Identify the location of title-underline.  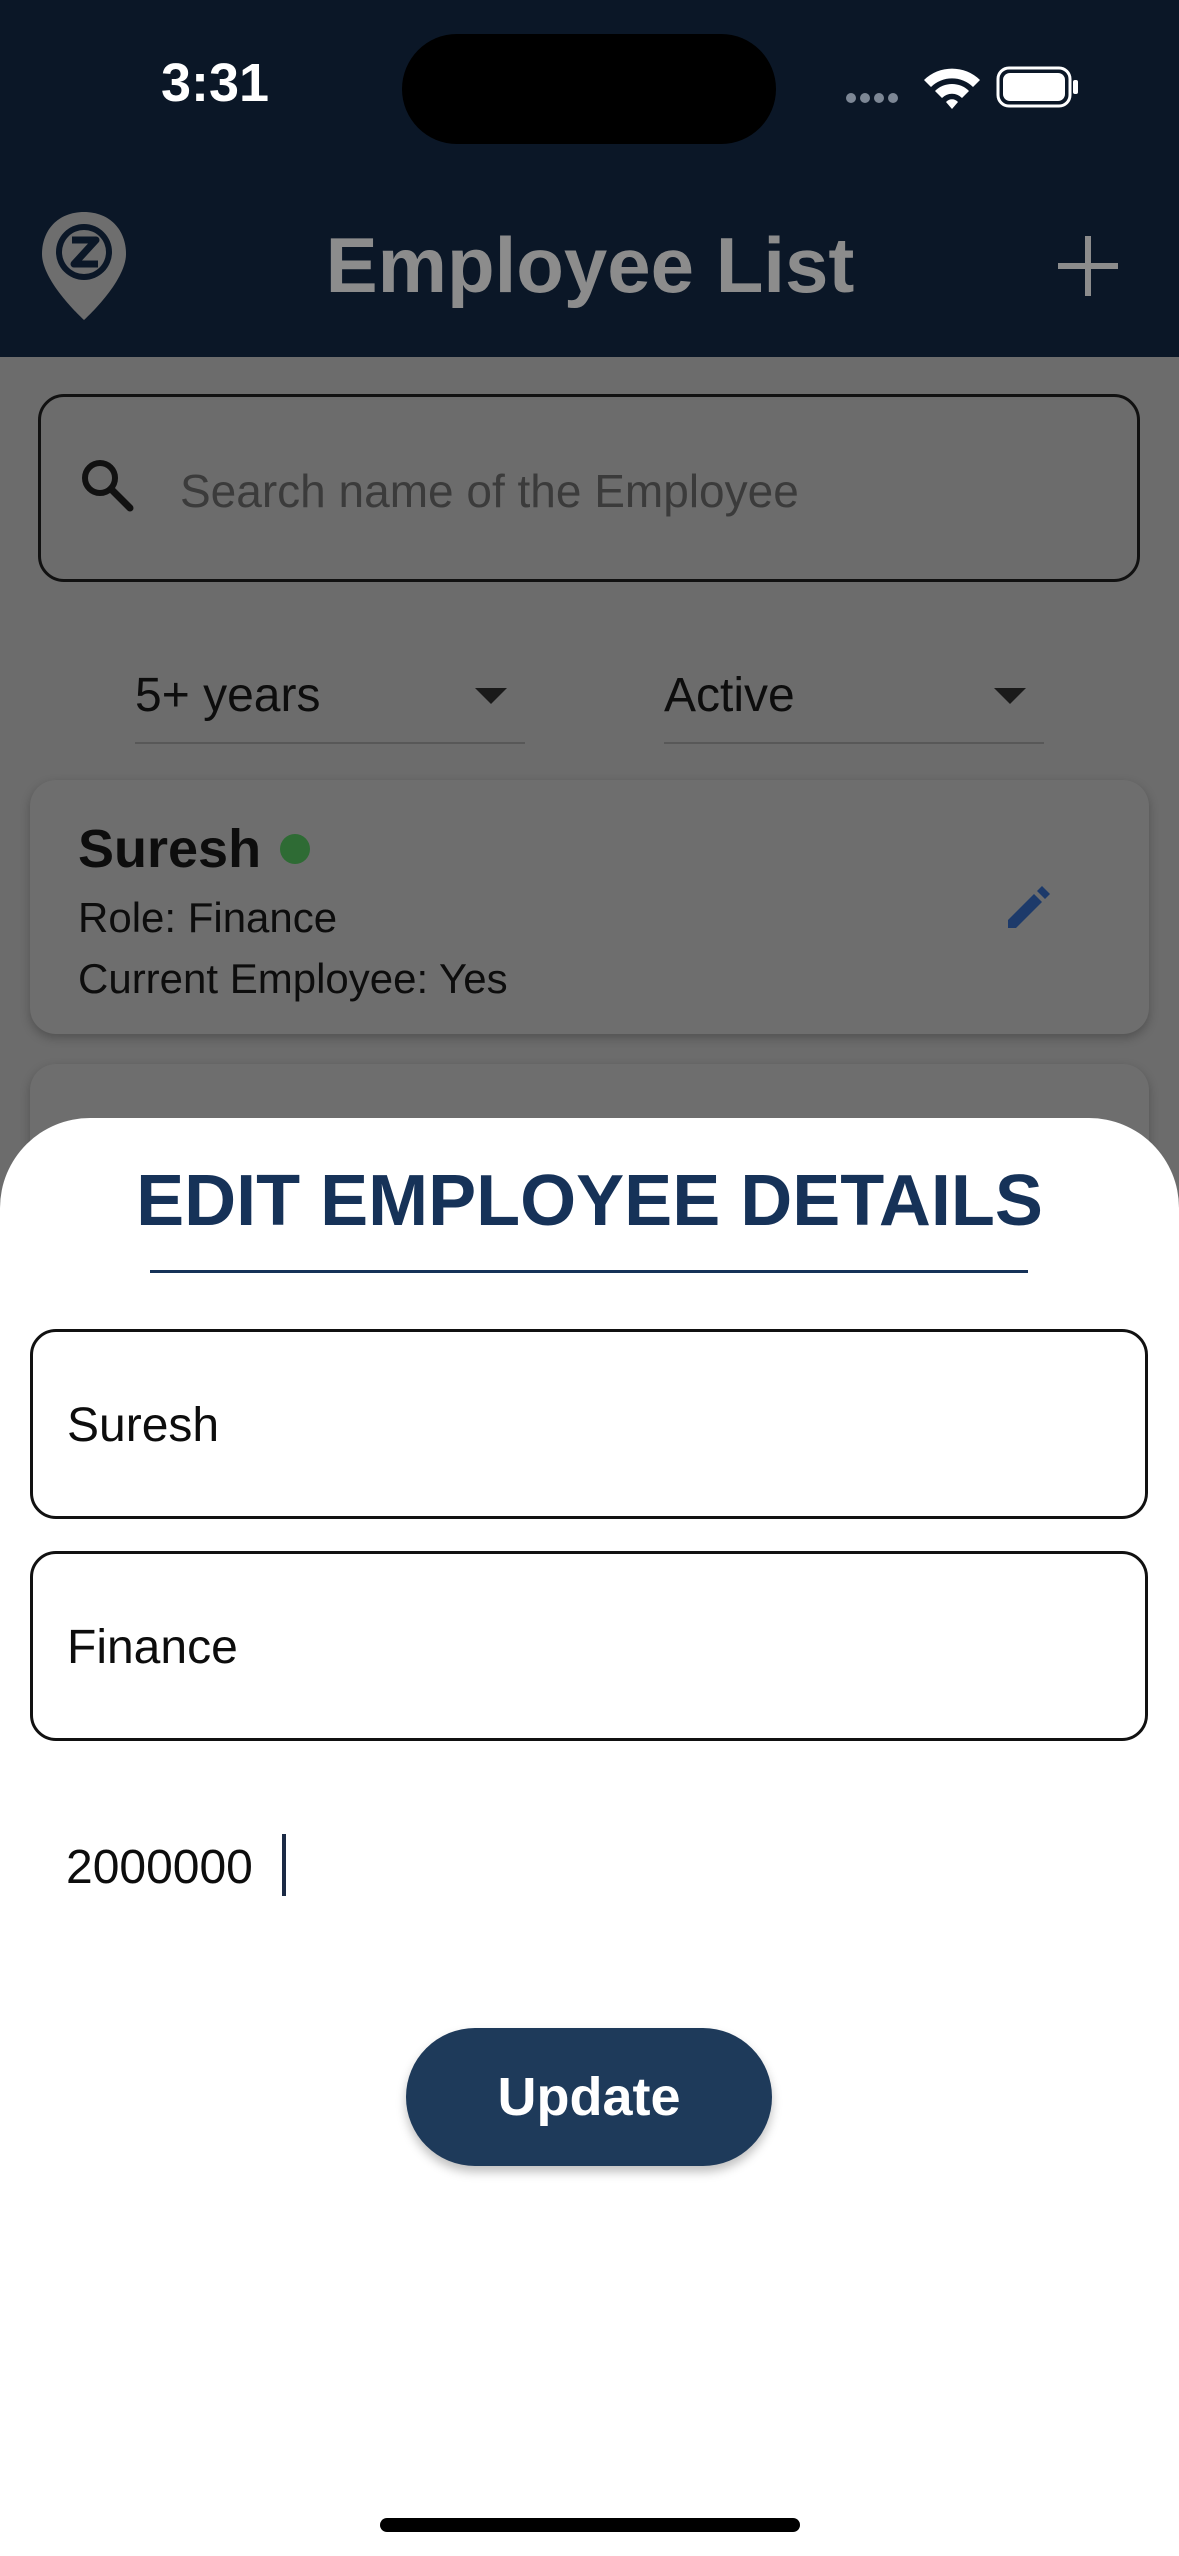
(589, 1271).